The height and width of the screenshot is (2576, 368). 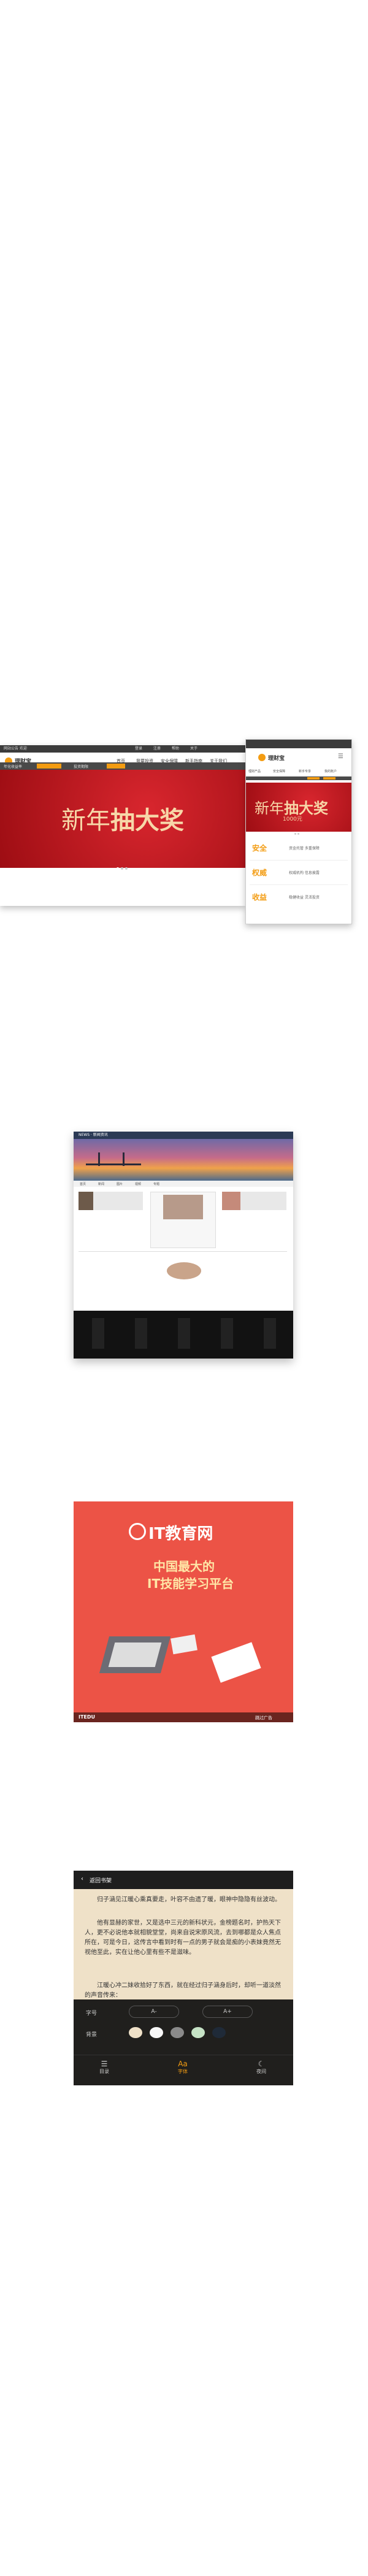 What do you see at coordinates (183, 1880) in the screenshot?
I see `reader-topbar: ‹ 返回书架` at bounding box center [183, 1880].